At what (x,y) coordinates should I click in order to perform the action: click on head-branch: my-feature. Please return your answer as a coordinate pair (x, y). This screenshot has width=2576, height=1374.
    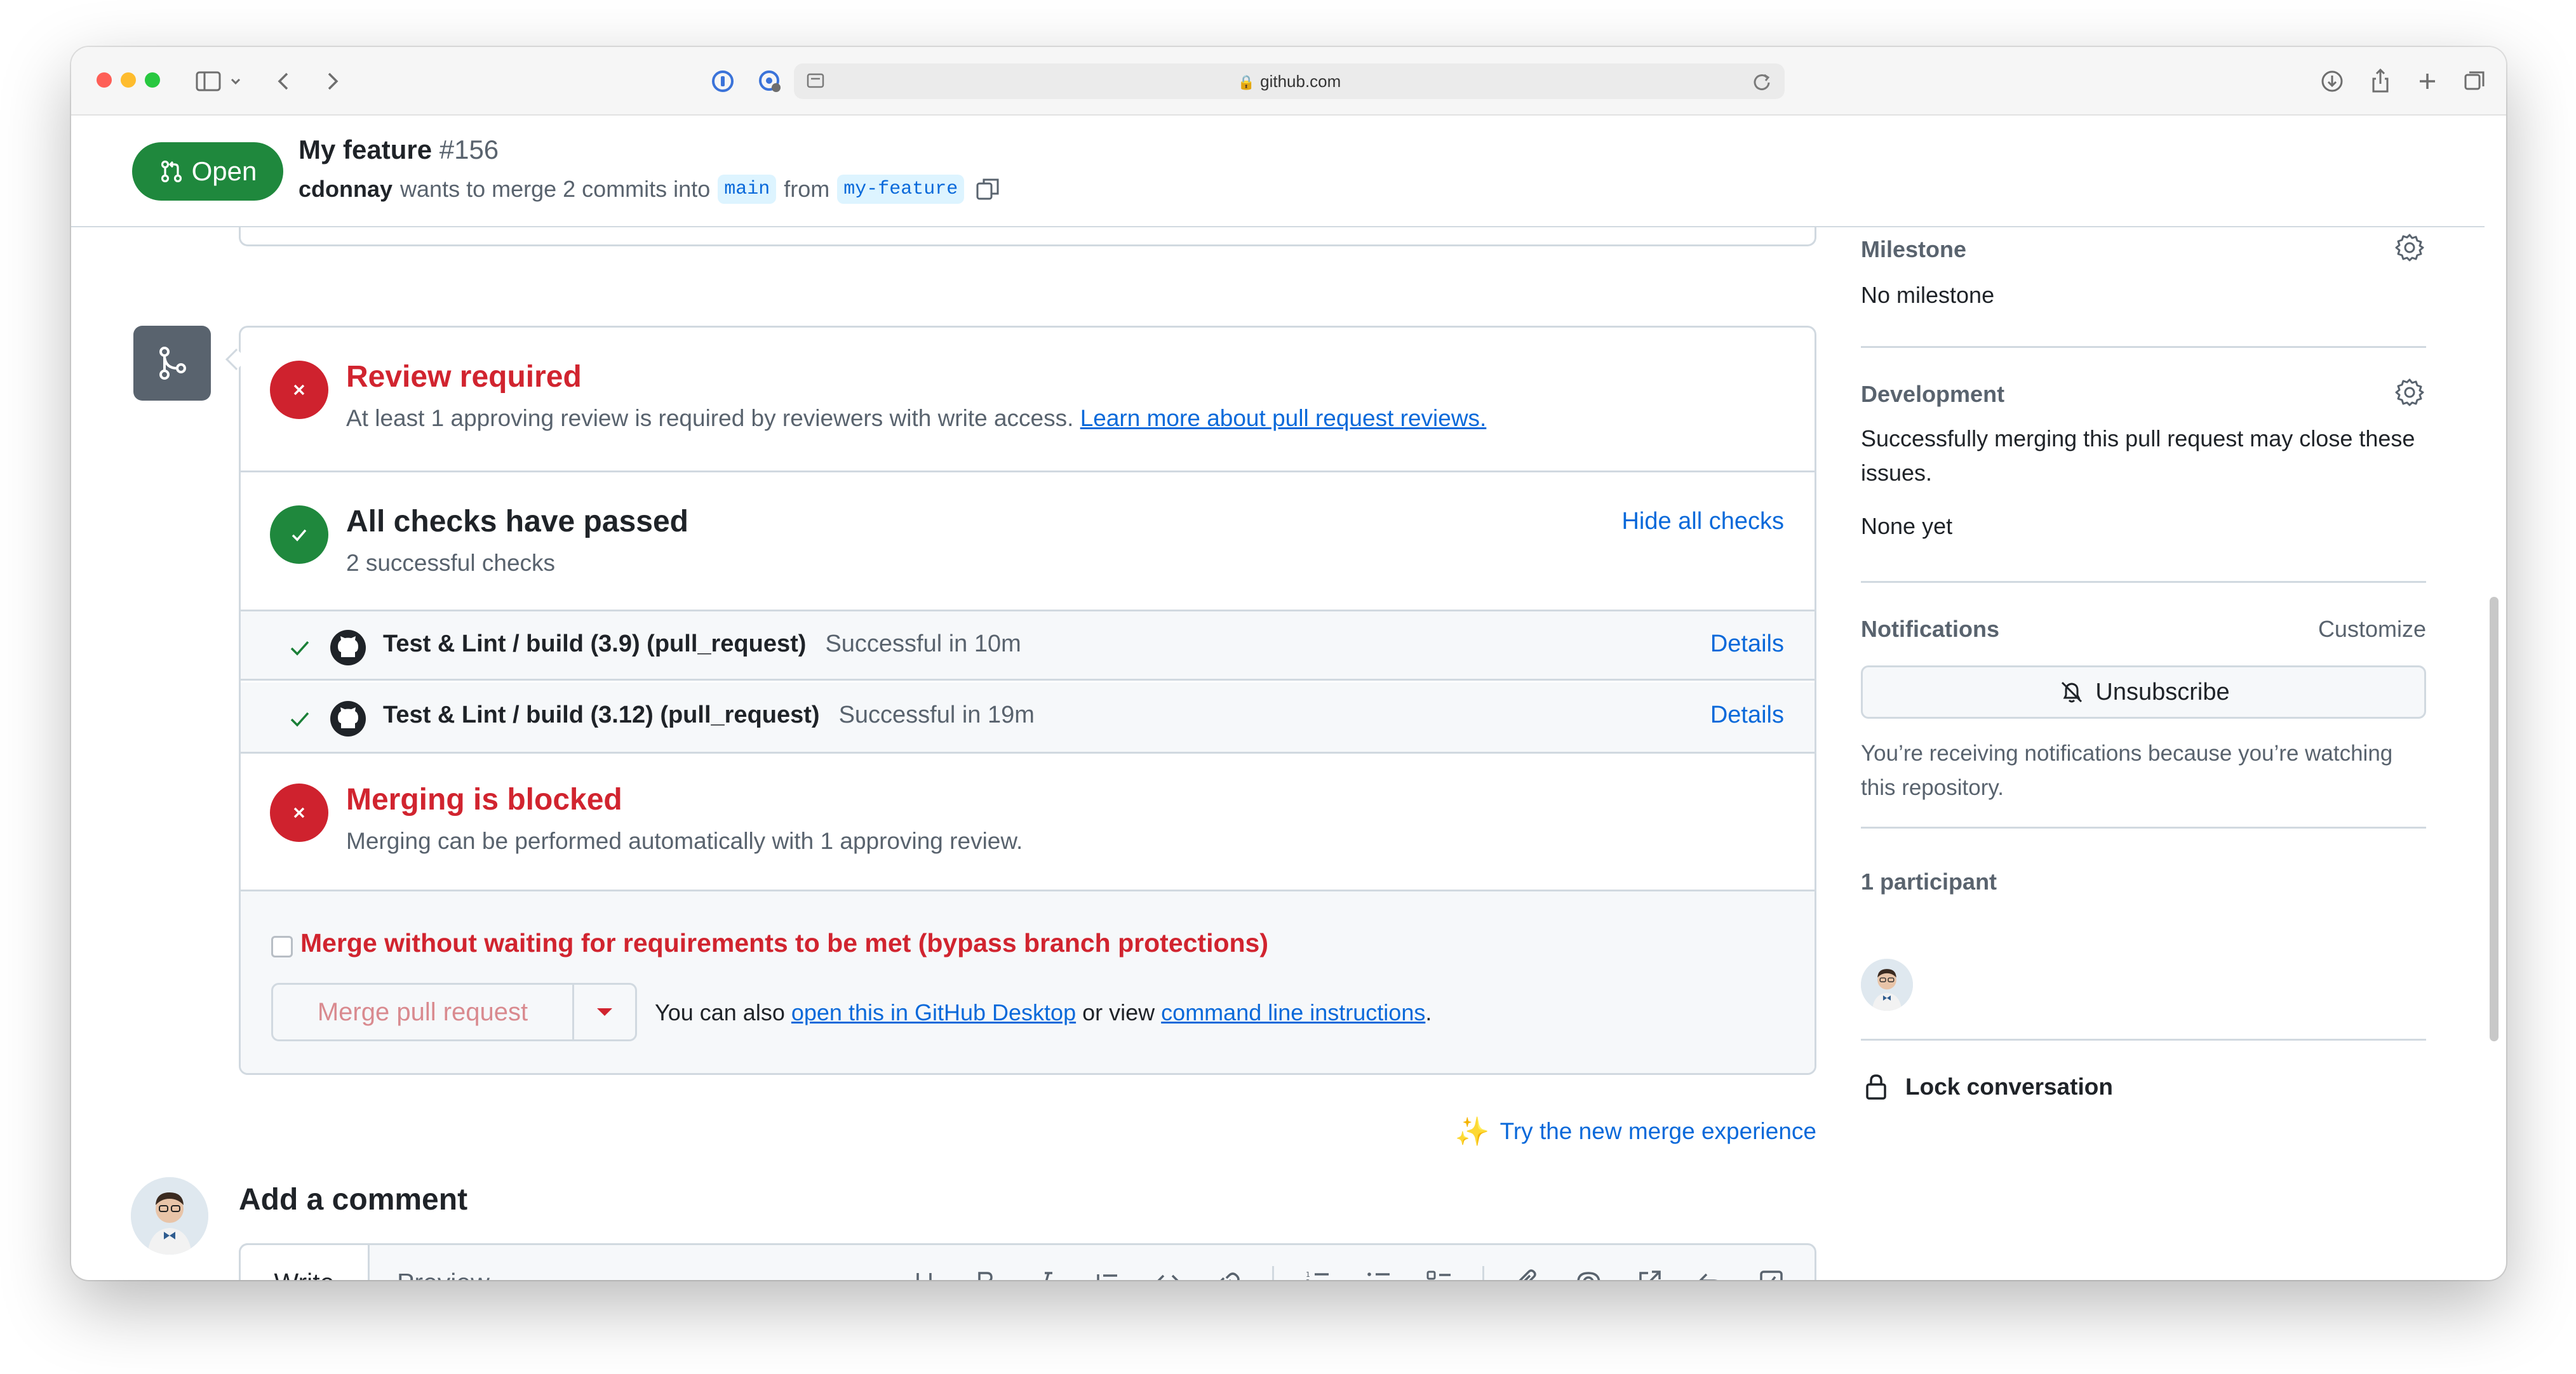
    Looking at the image, I should click on (901, 189).